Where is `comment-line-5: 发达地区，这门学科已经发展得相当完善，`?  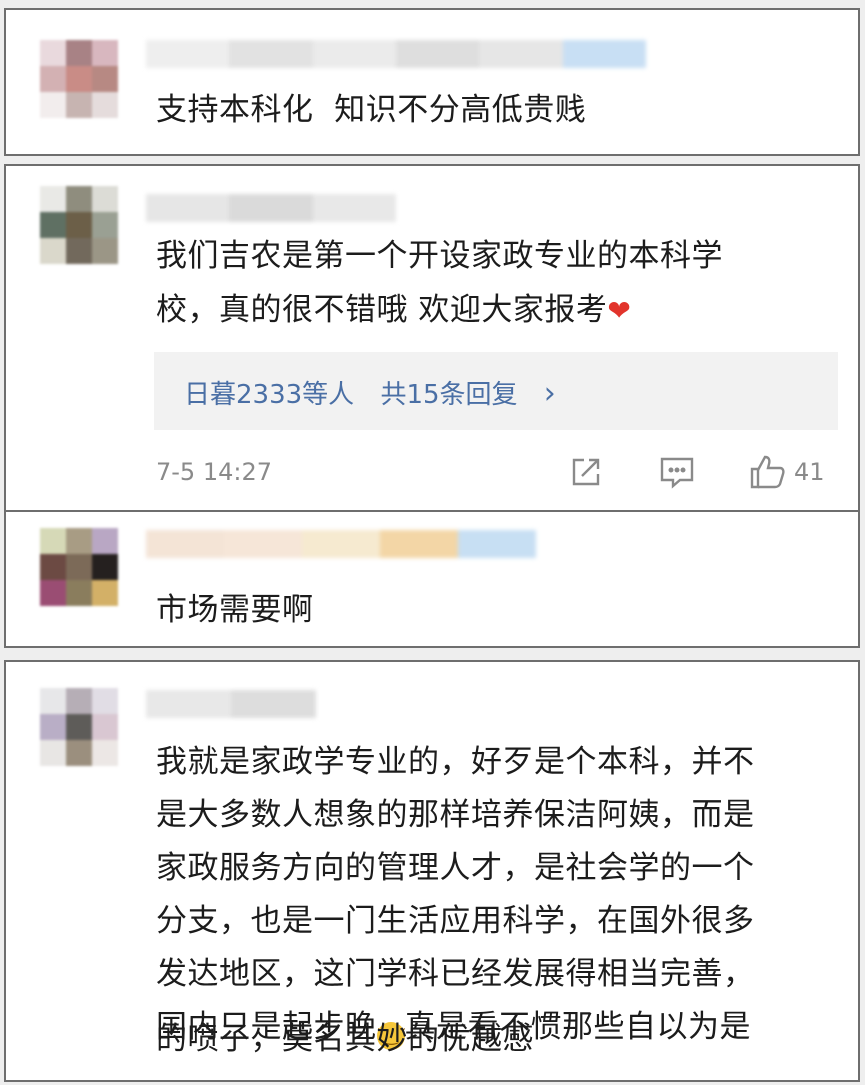
comment-line-5: 发达地区，这门学科已经发展得相当完善， is located at coordinates (455, 974).